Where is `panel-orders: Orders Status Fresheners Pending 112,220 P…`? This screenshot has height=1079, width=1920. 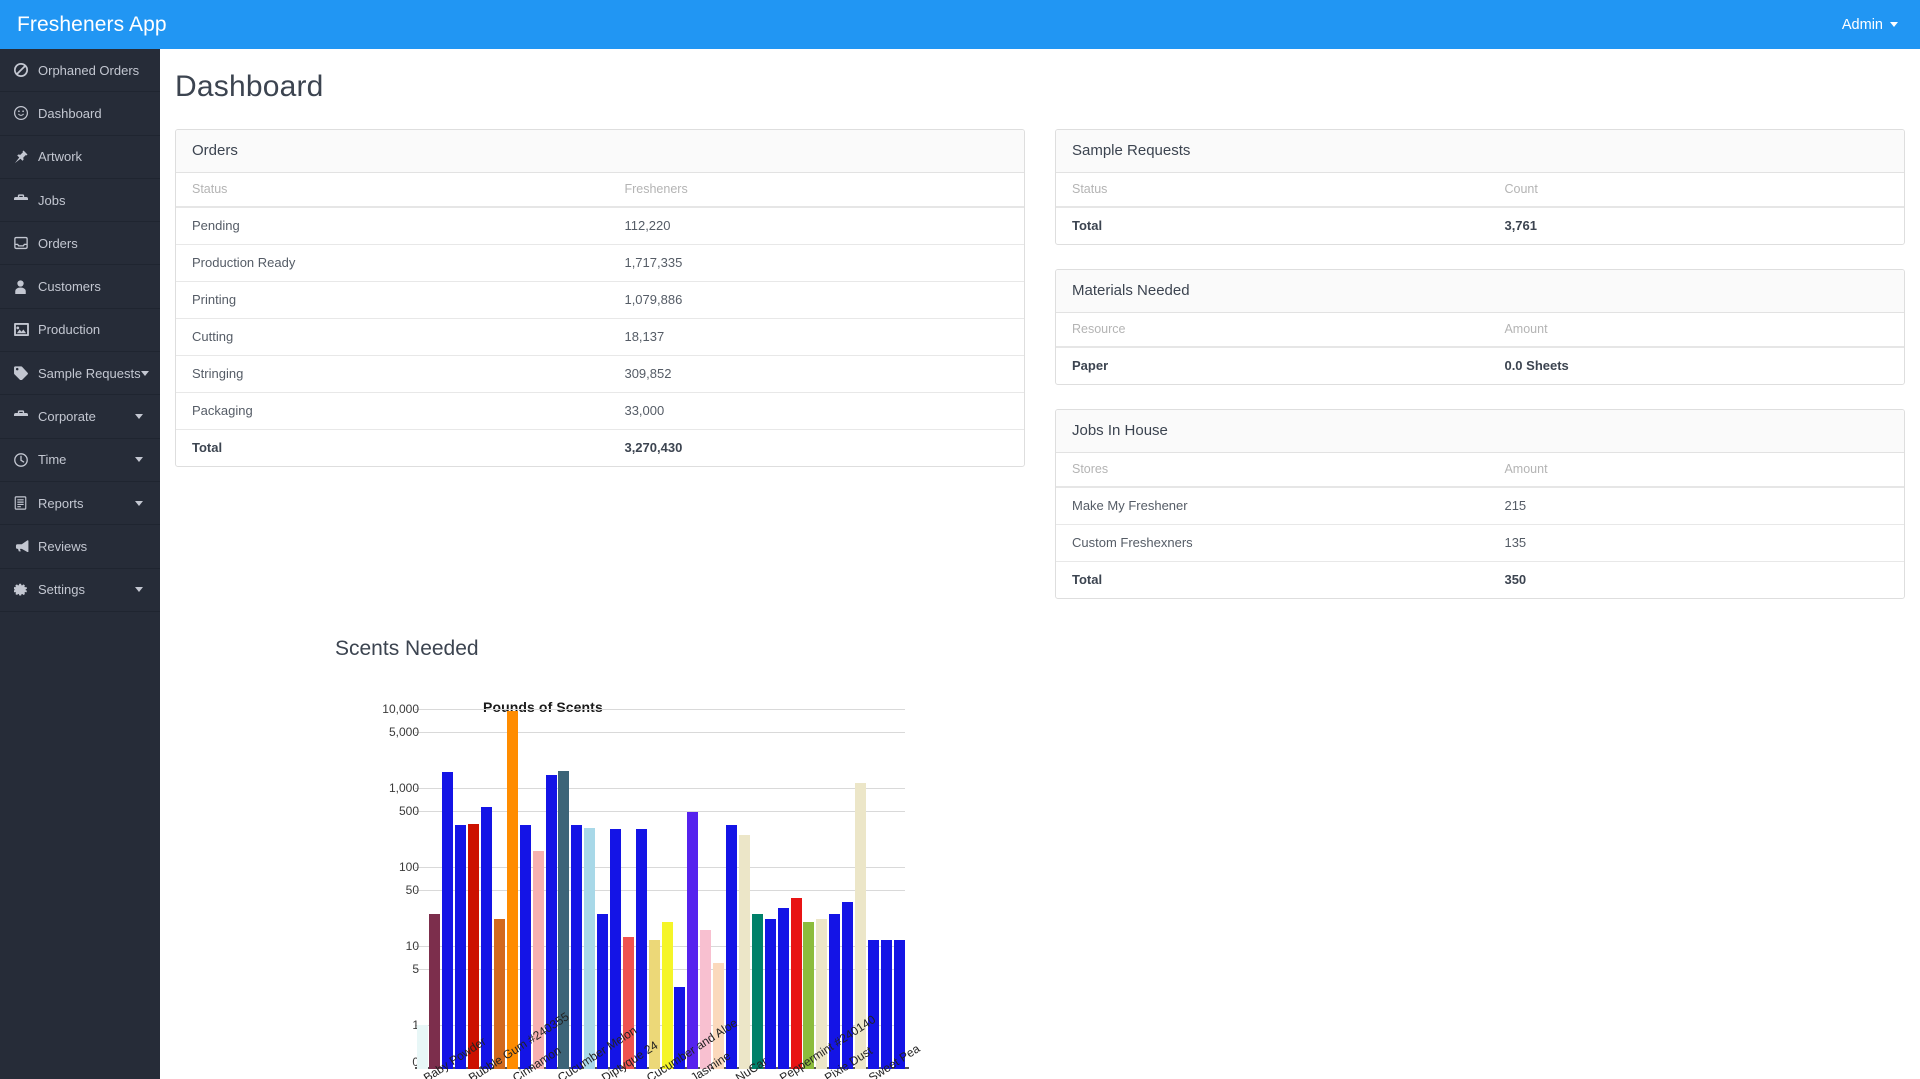 panel-orders: Orders Status Fresheners Pending 112,220 P… is located at coordinates (600, 298).